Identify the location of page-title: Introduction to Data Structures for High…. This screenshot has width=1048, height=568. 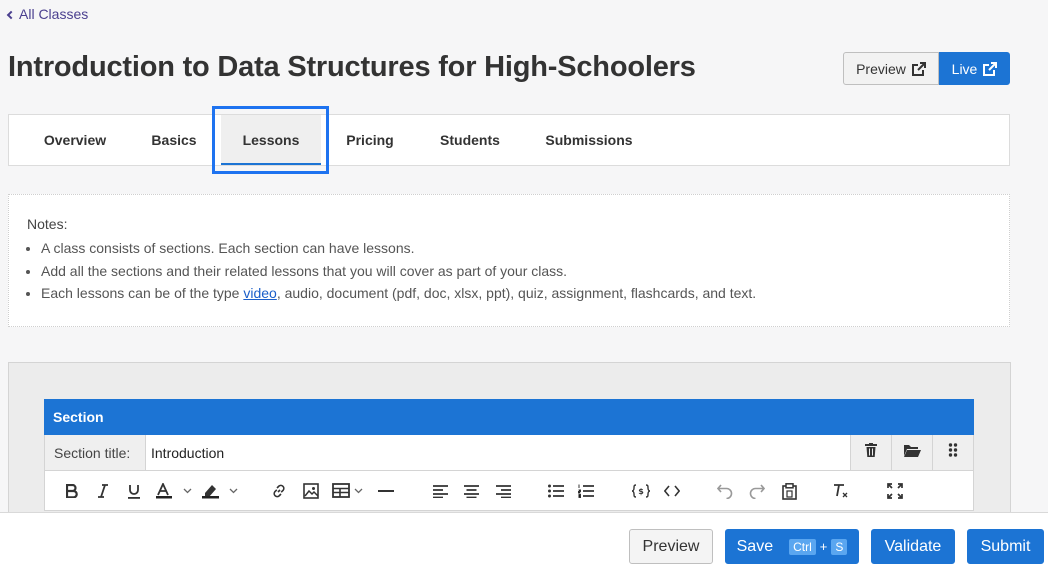
(352, 67).